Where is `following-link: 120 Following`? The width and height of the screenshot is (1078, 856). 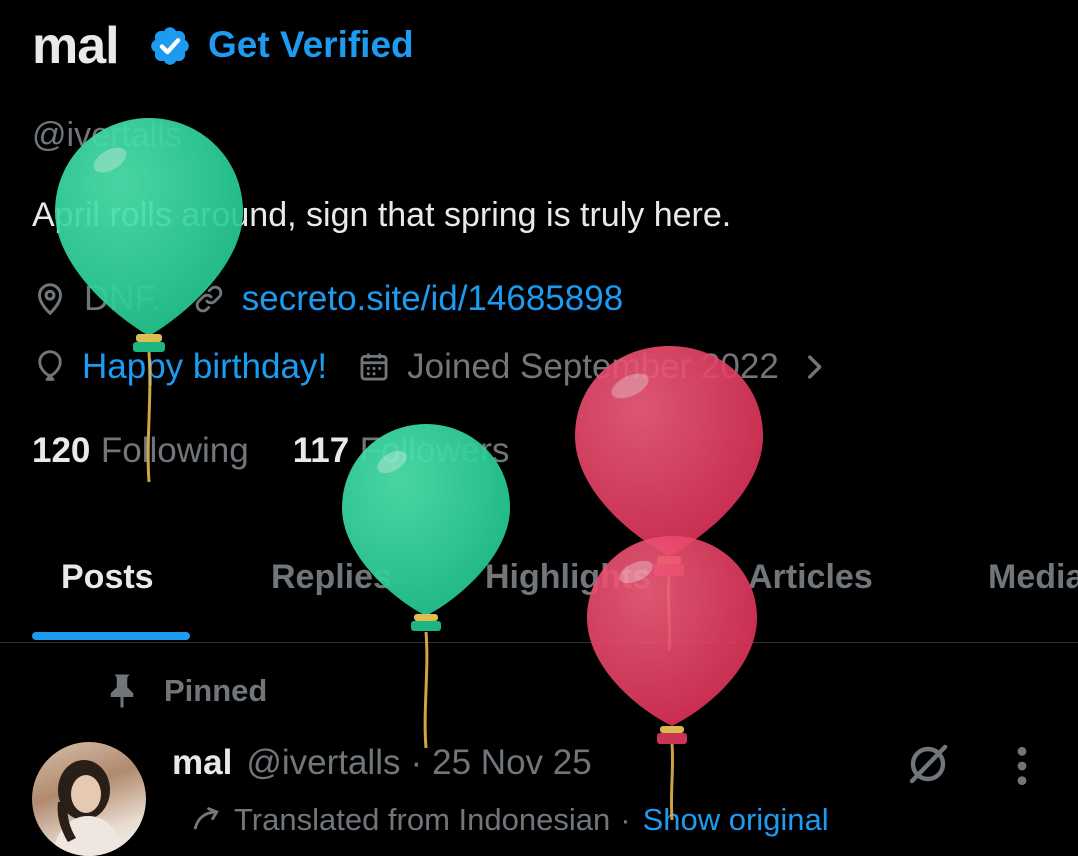 following-link: 120 Following is located at coordinates (140, 451).